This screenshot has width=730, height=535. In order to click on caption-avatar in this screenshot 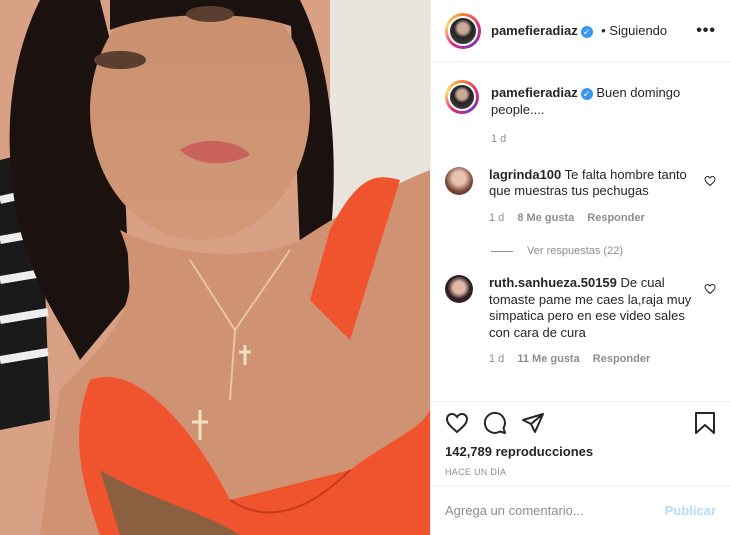, I will do `click(462, 97)`.